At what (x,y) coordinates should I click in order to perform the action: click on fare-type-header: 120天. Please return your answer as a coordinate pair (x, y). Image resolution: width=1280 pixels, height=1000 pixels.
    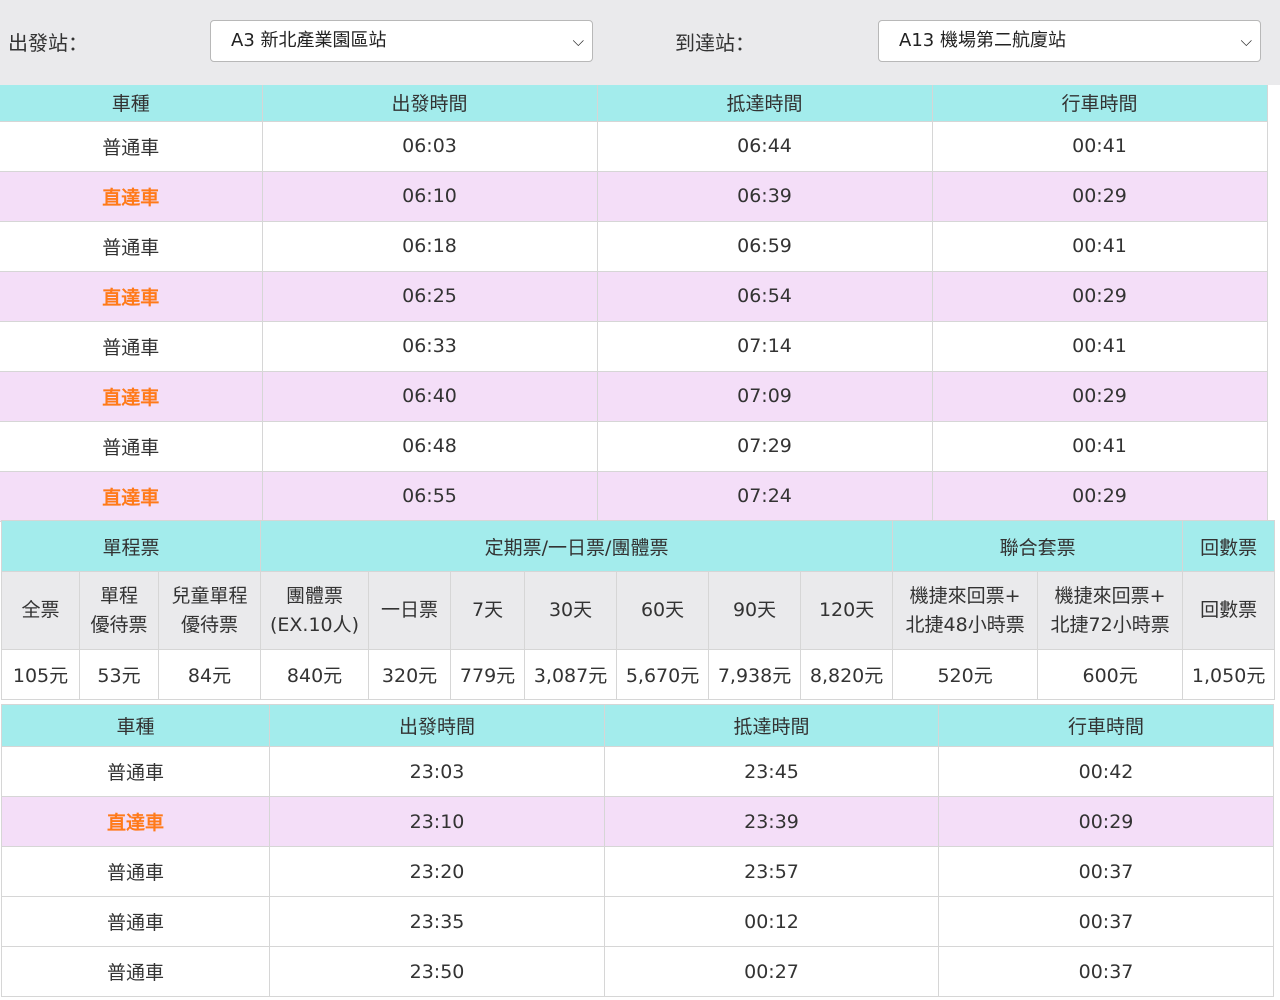
    Looking at the image, I should click on (847, 610).